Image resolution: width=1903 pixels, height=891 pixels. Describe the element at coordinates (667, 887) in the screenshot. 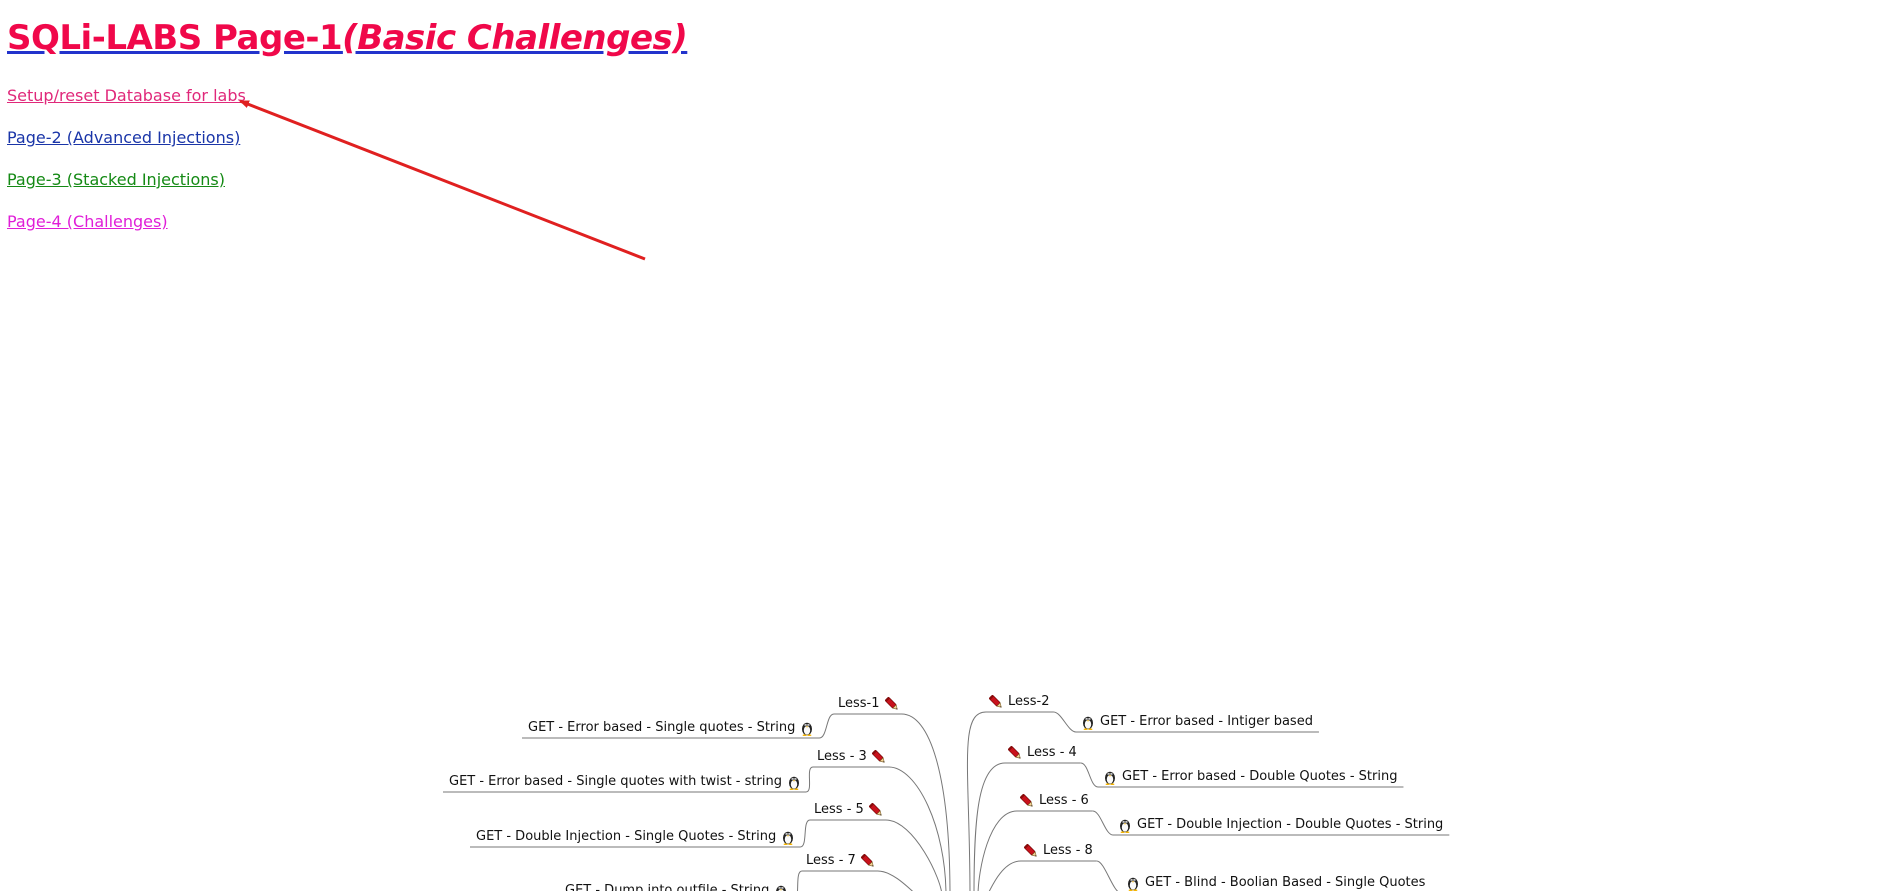

I see `lesson-description: GET - Dump into outfile - String` at that location.